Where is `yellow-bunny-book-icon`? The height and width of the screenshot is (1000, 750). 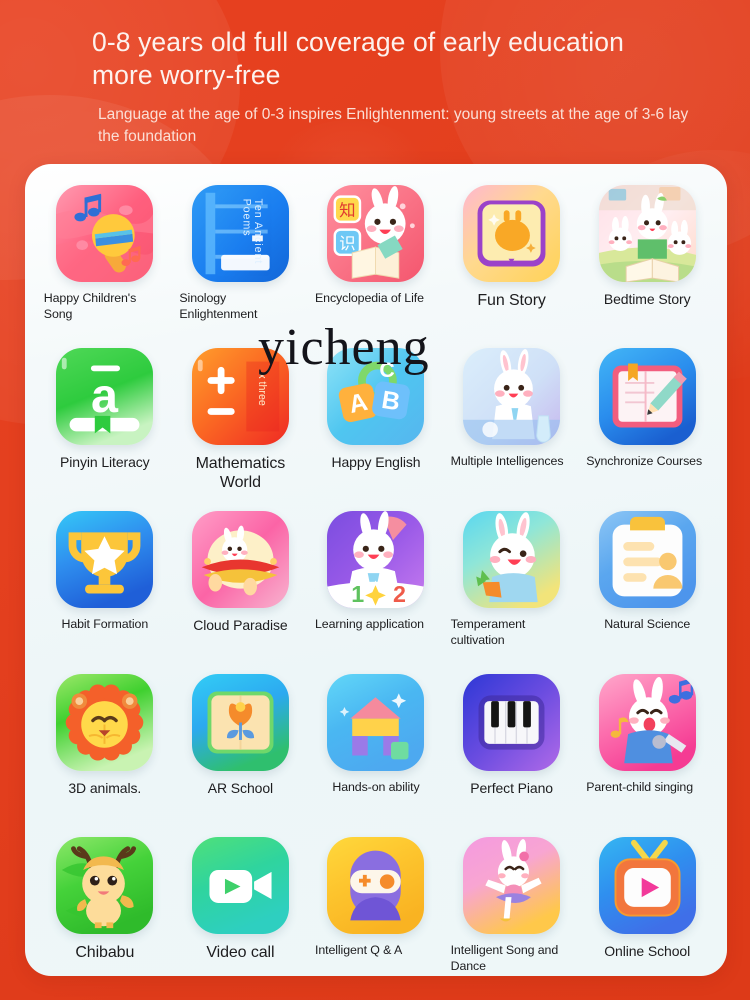 yellow-bunny-book-icon is located at coordinates (512, 233).